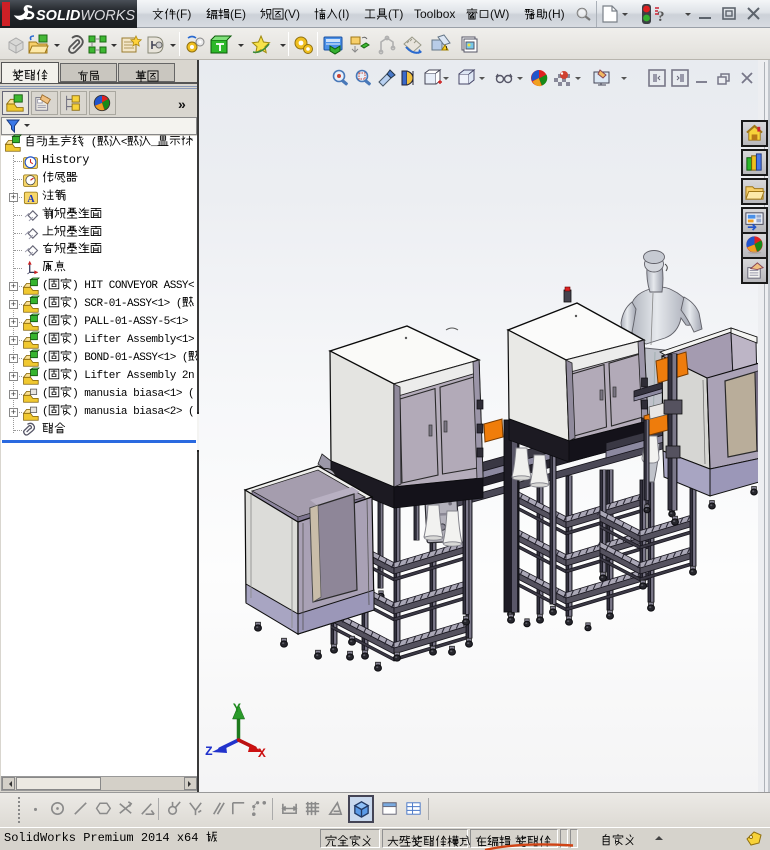 This screenshot has height=850, width=770. I want to click on svg-text: X, so click(262, 753).